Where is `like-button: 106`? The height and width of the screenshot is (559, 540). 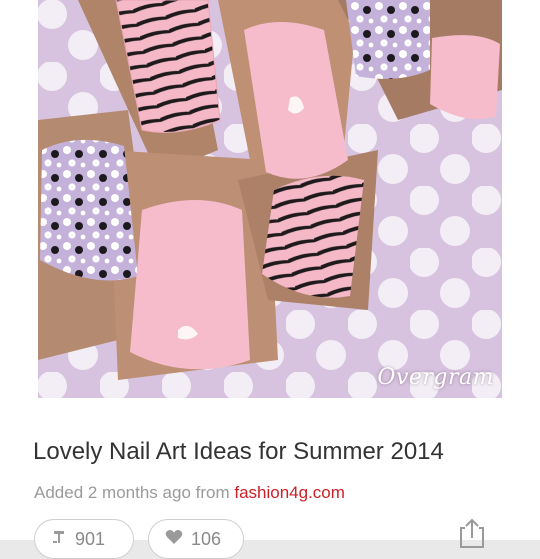 like-button: 106 is located at coordinates (196, 539).